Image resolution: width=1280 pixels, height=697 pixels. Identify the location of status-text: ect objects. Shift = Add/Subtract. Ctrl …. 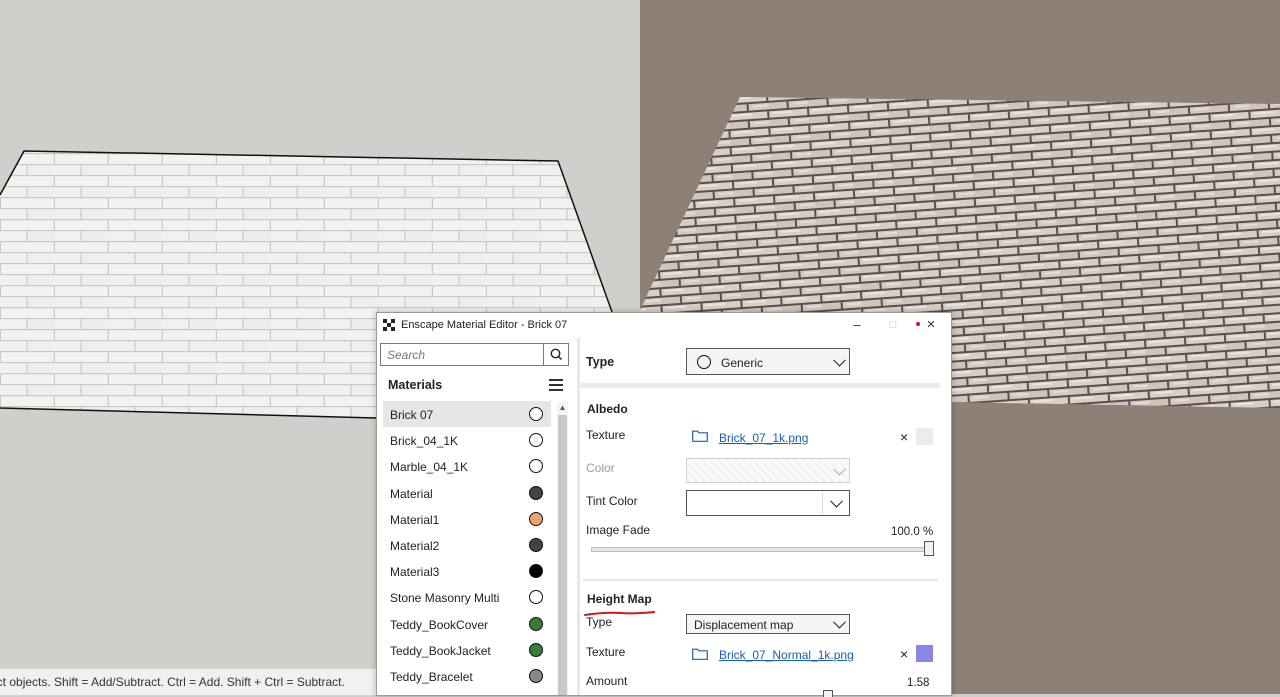
(172, 682).